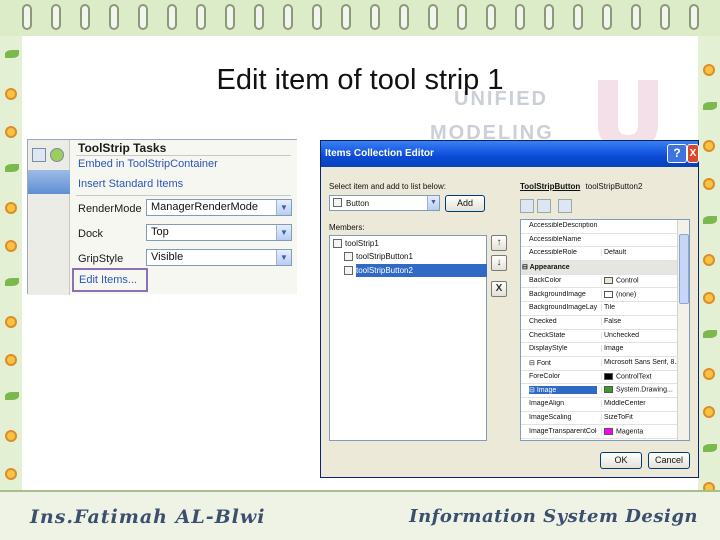 The width and height of the screenshot is (720, 540). Describe the element at coordinates (709, 260) in the screenshot. I see `flower-icon` at that location.